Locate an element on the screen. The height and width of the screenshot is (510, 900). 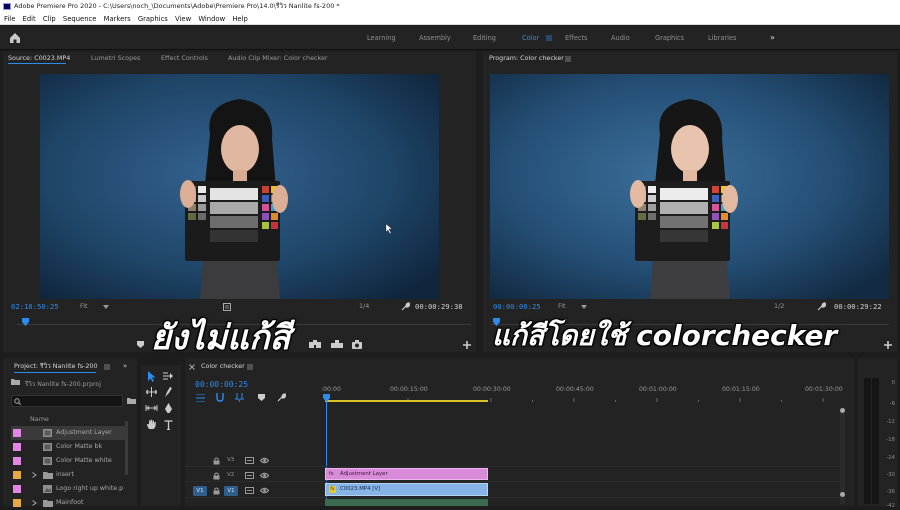
program-resolution-dropdown: 1/2 is located at coordinates (779, 306).